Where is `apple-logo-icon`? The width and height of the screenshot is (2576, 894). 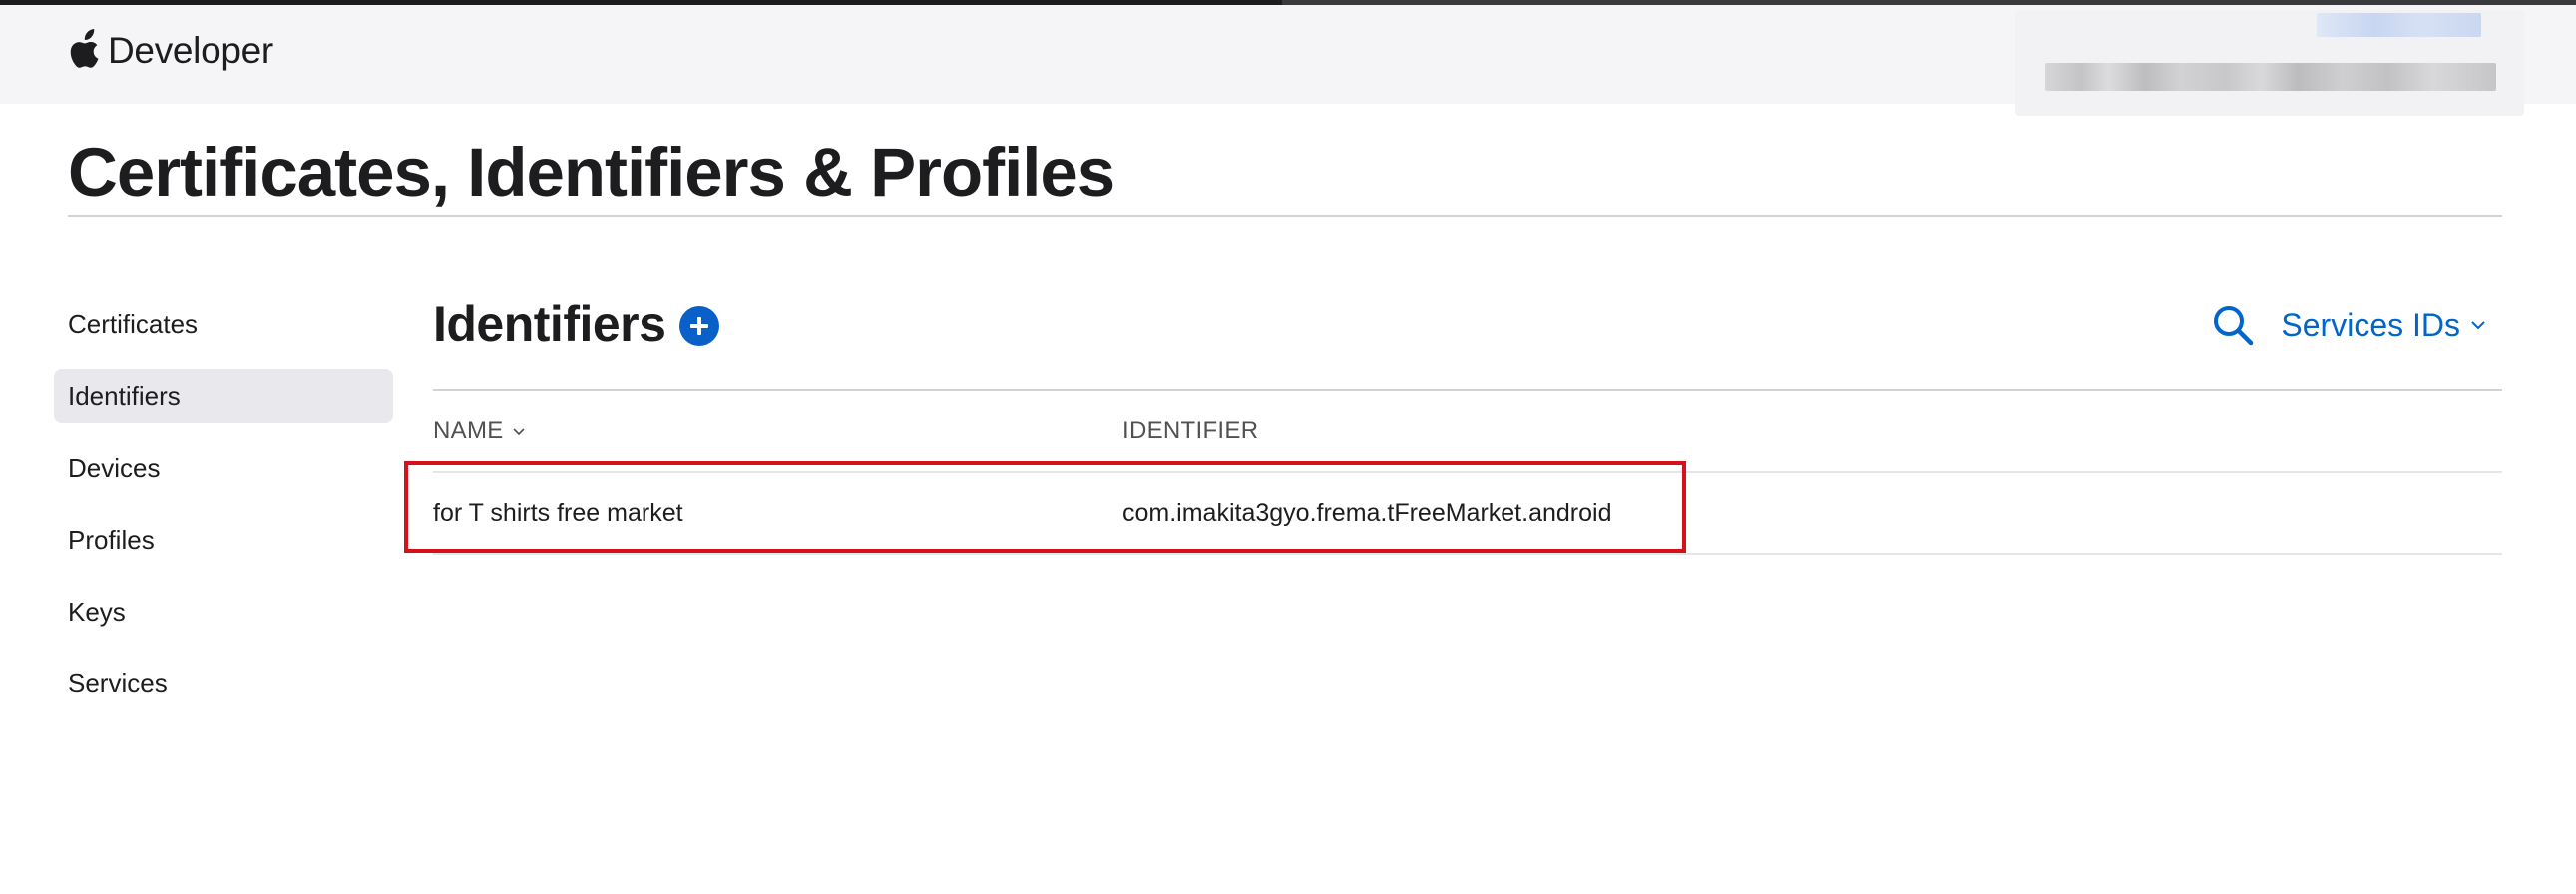 apple-logo-icon is located at coordinates (84, 48).